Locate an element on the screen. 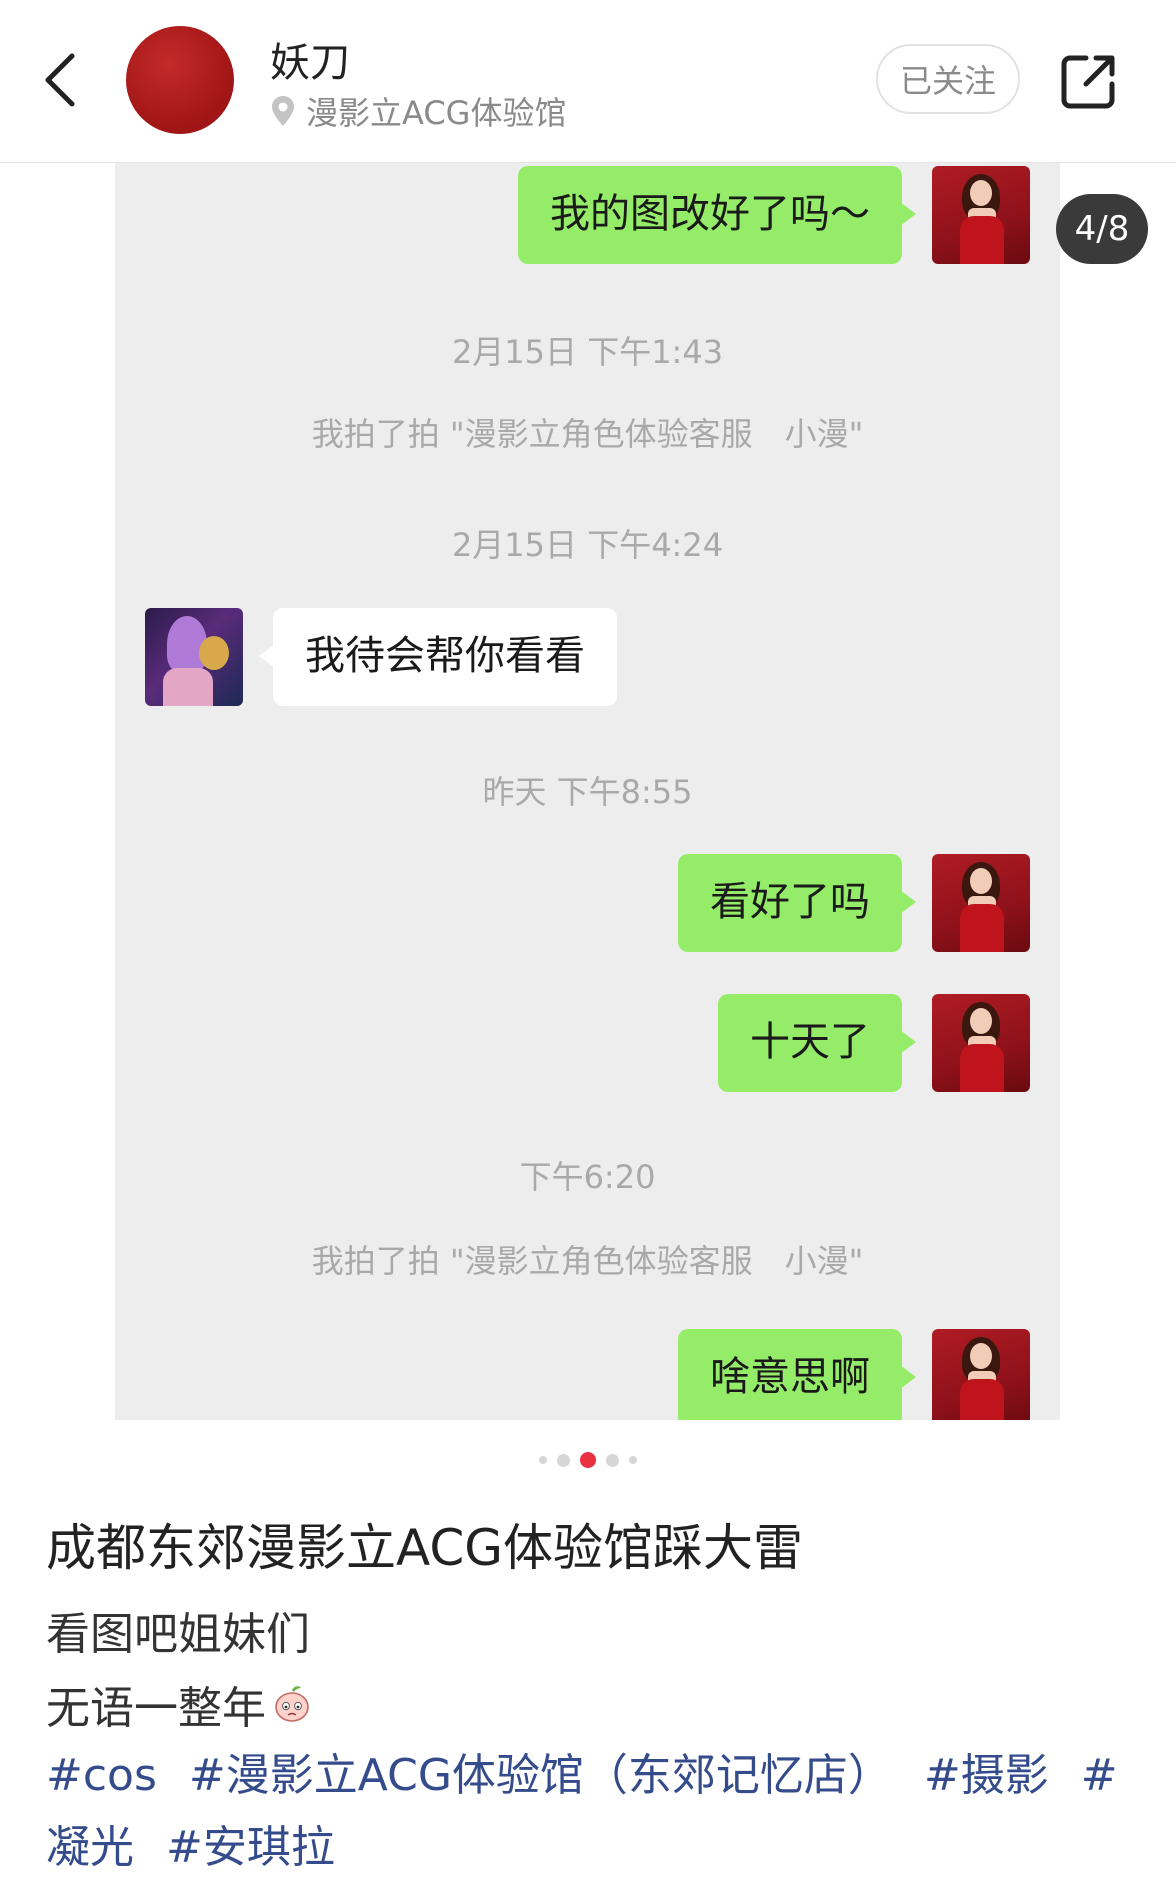 The width and height of the screenshot is (1176, 1892). carousel-dot-active is located at coordinates (588, 1460).